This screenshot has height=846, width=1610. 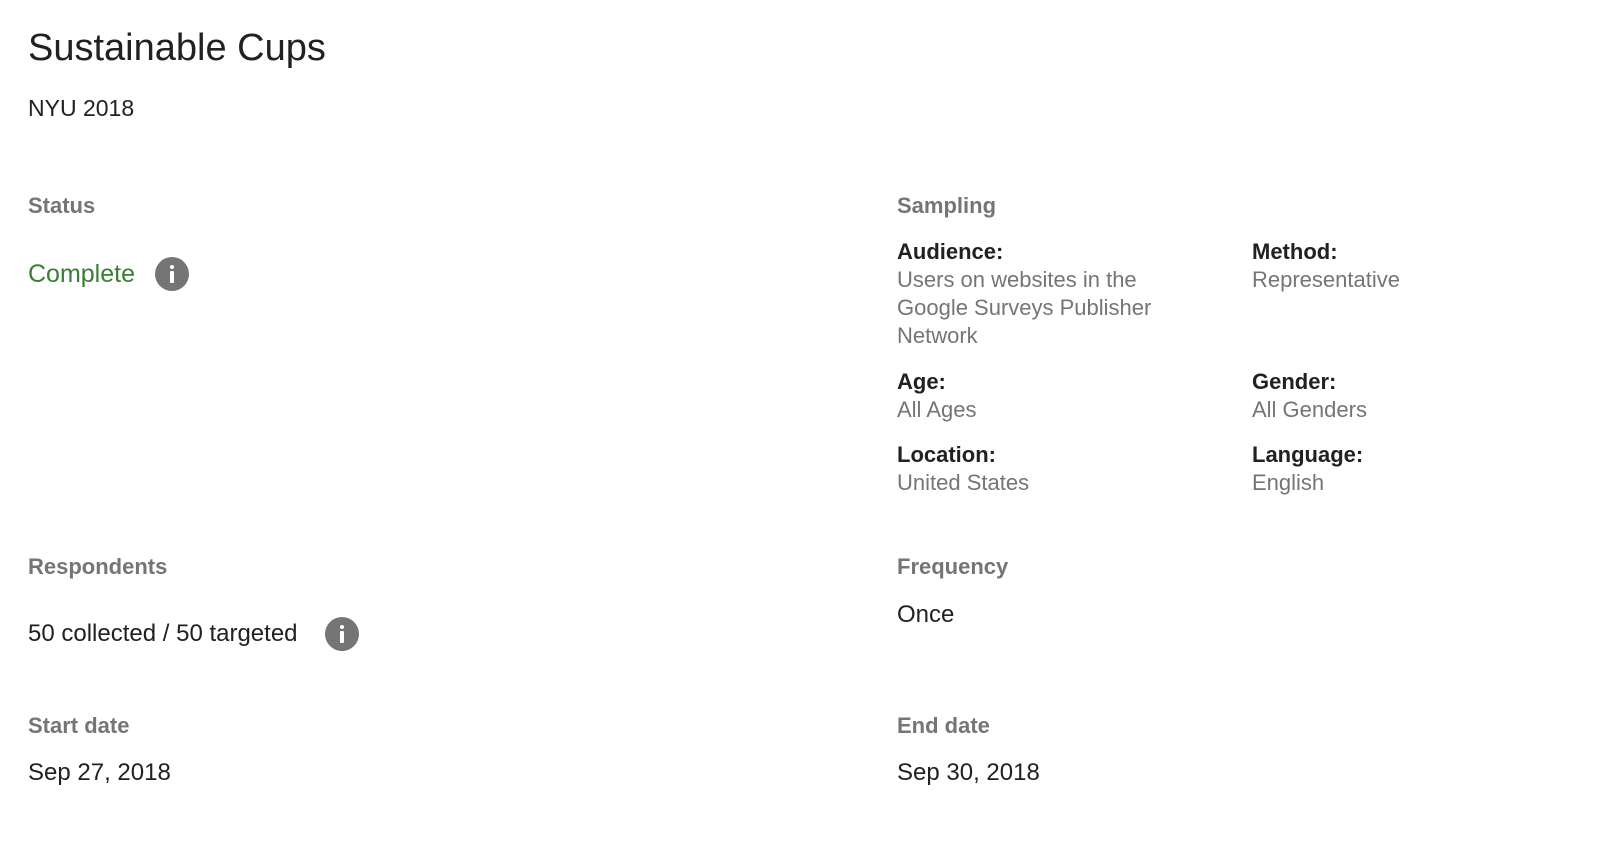 I want to click on gender-label: Gender:, so click(x=1294, y=381).